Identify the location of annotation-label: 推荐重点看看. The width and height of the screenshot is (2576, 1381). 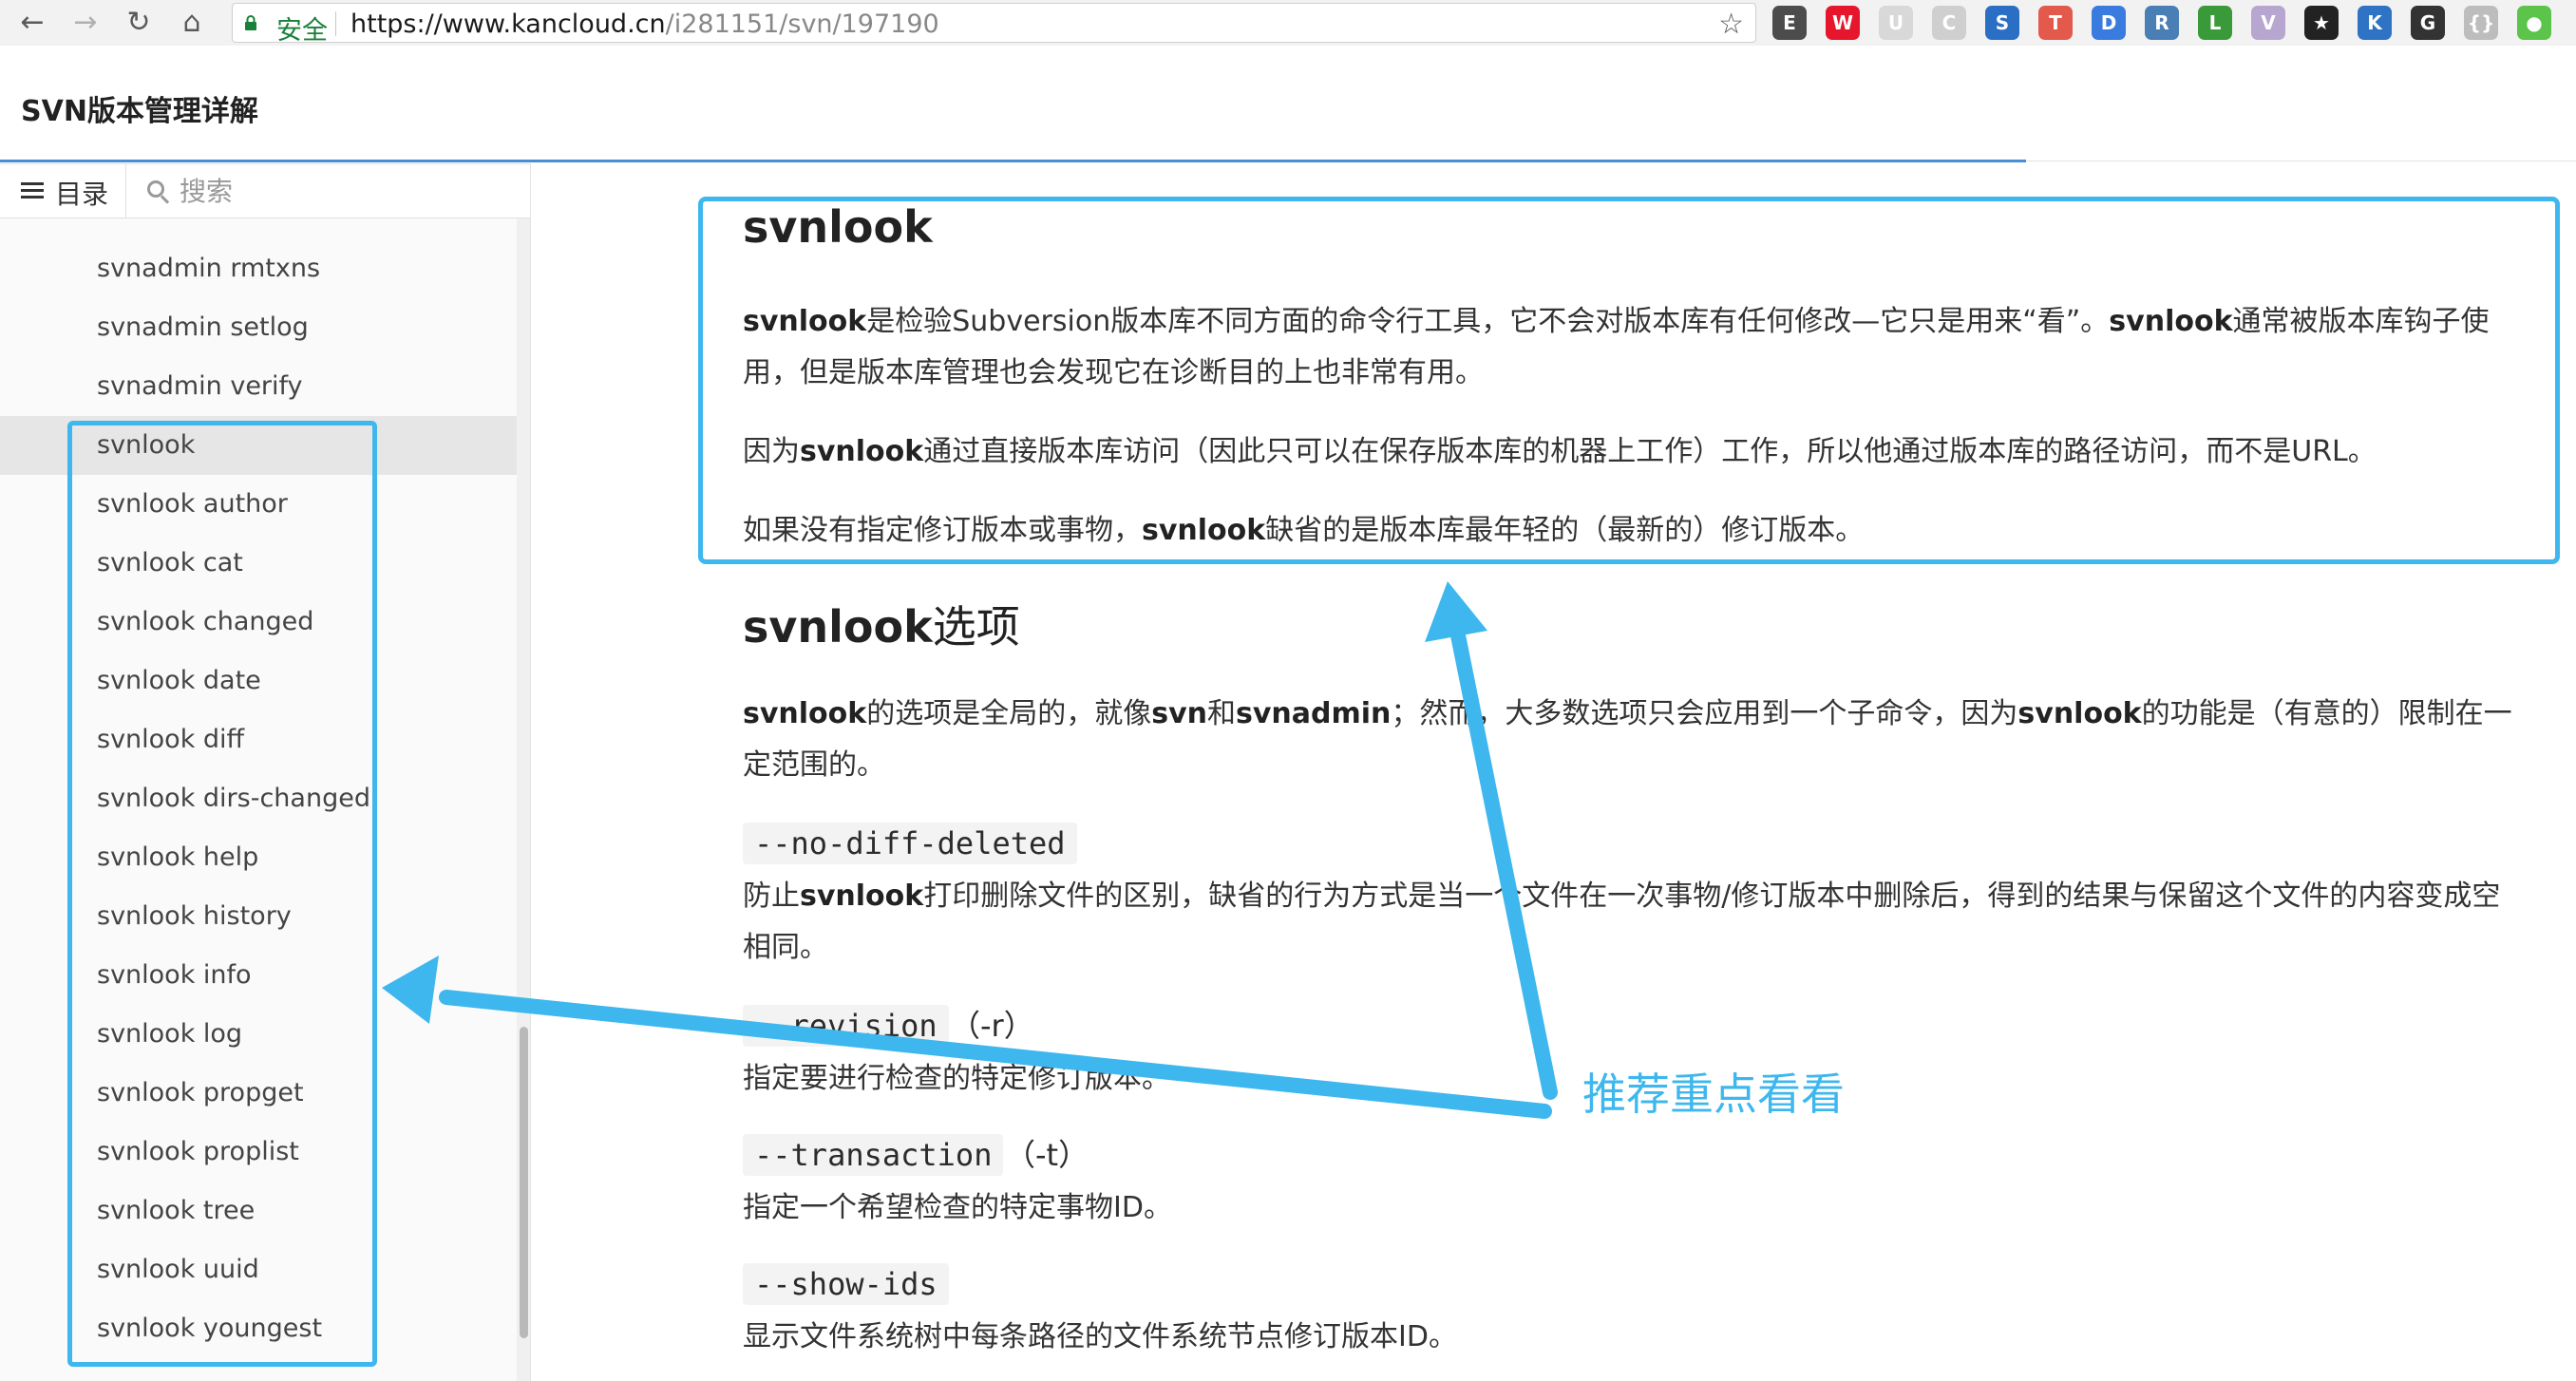
(1713, 1094).